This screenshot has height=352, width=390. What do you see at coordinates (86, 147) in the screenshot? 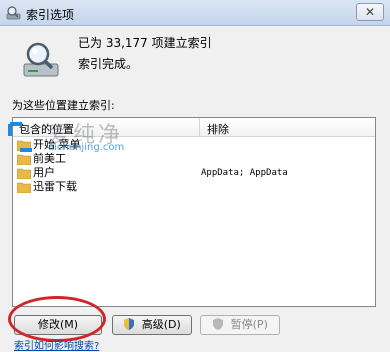
I see `watermark-url: aichunjing.com` at bounding box center [86, 147].